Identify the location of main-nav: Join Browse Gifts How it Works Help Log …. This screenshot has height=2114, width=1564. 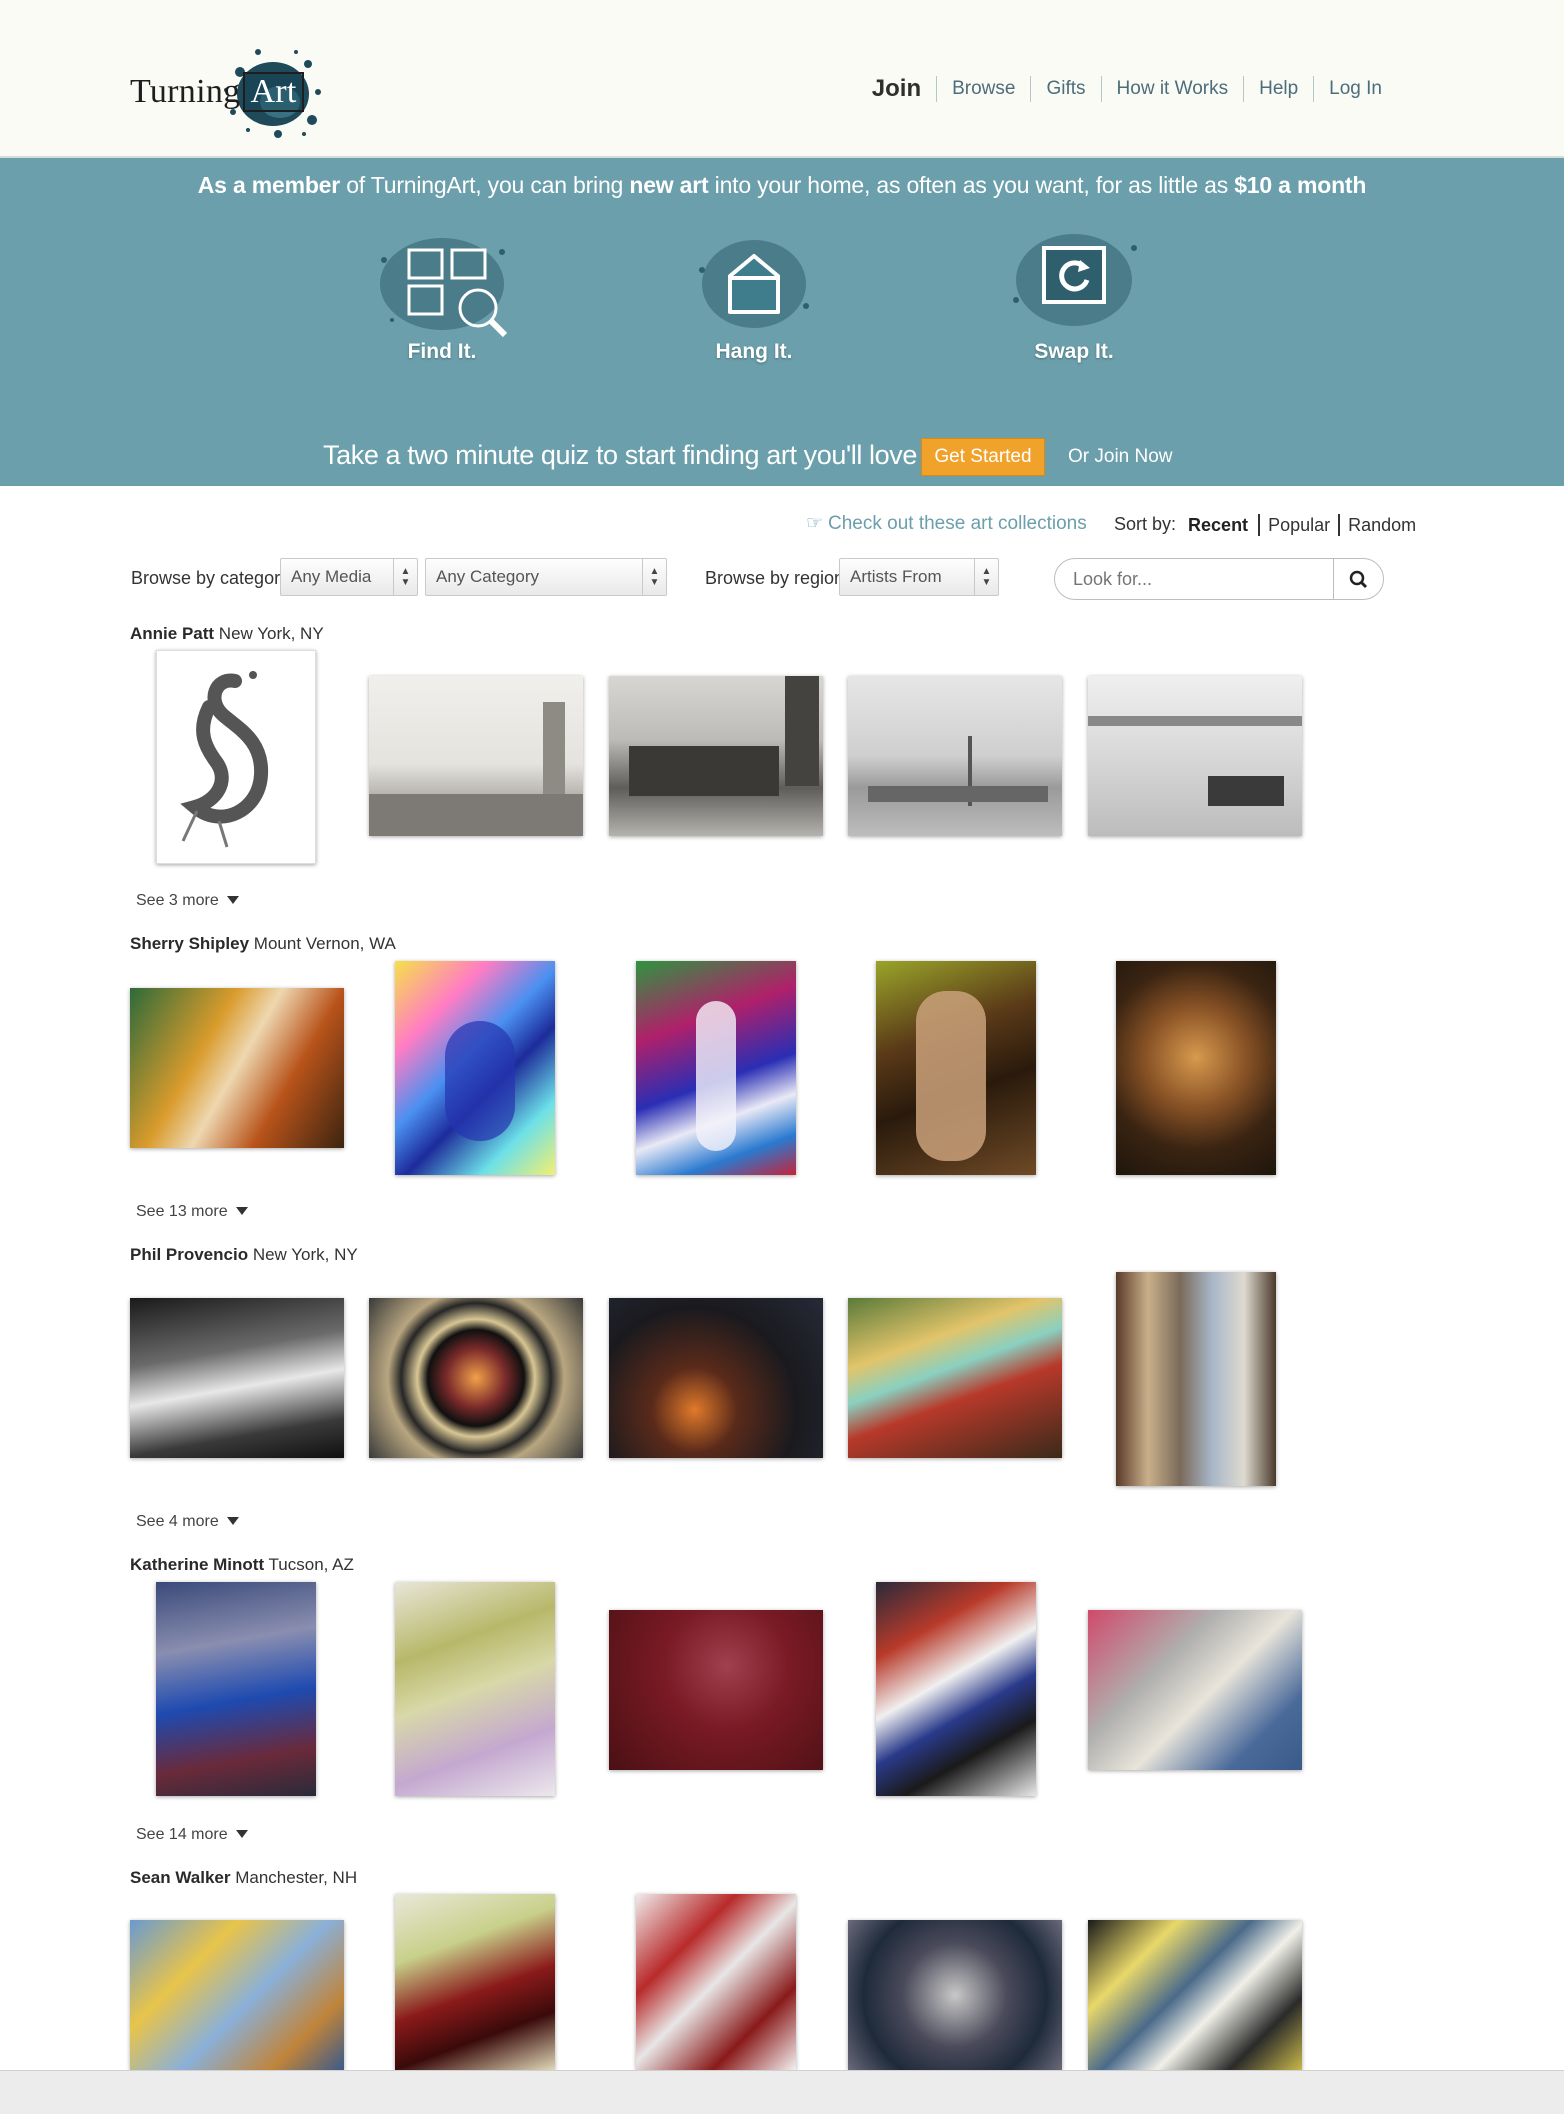
(1119, 89).